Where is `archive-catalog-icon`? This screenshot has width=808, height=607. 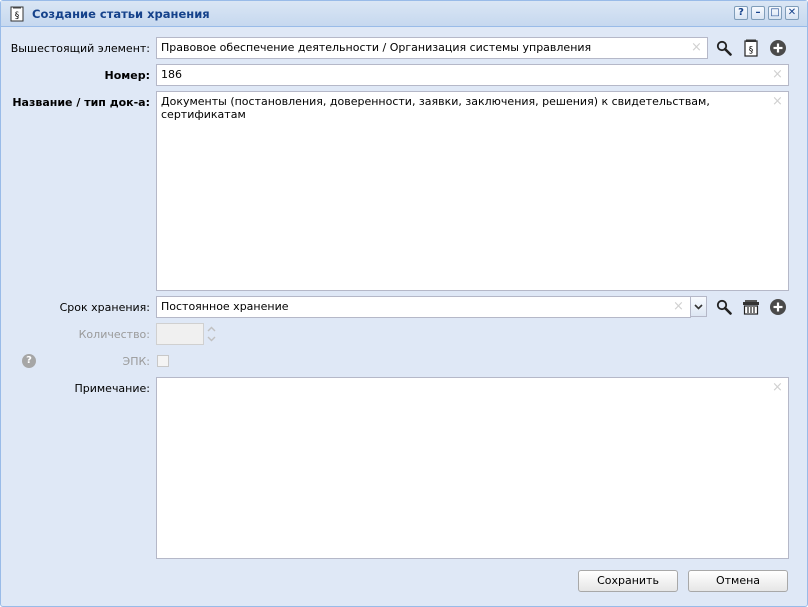
archive-catalog-icon is located at coordinates (751, 307).